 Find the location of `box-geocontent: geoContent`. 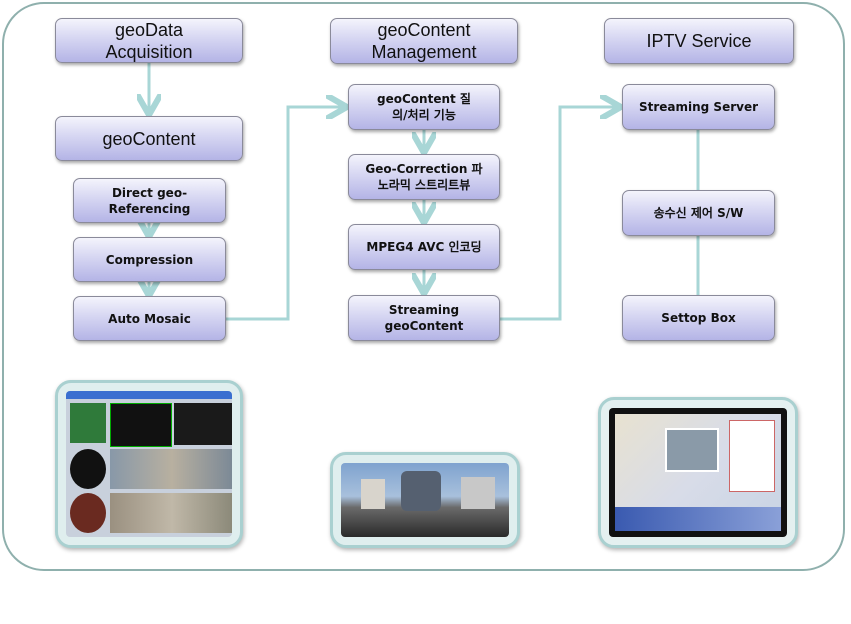

box-geocontent: geoContent is located at coordinates (149, 138).